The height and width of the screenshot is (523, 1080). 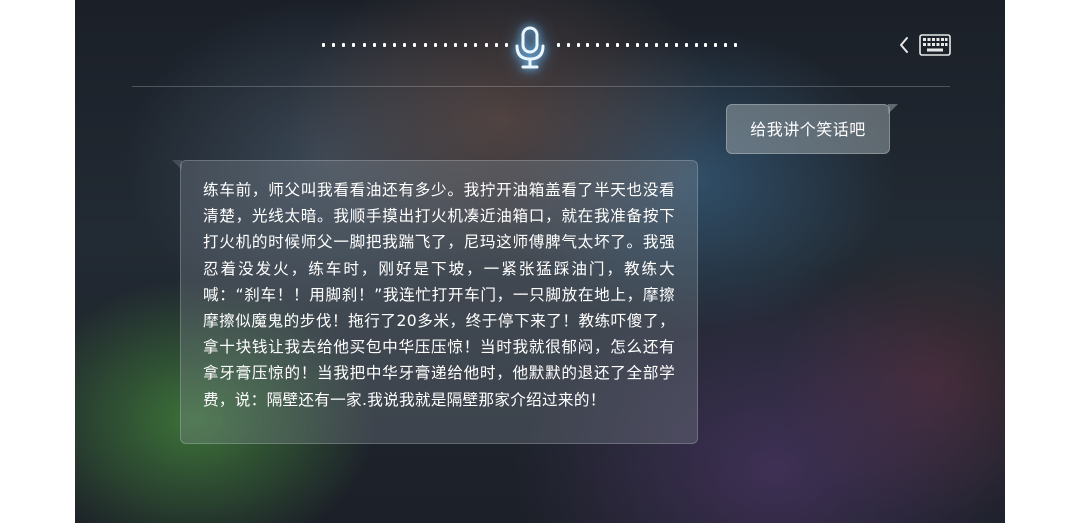 I want to click on voice-wave-left, so click(x=415, y=45).